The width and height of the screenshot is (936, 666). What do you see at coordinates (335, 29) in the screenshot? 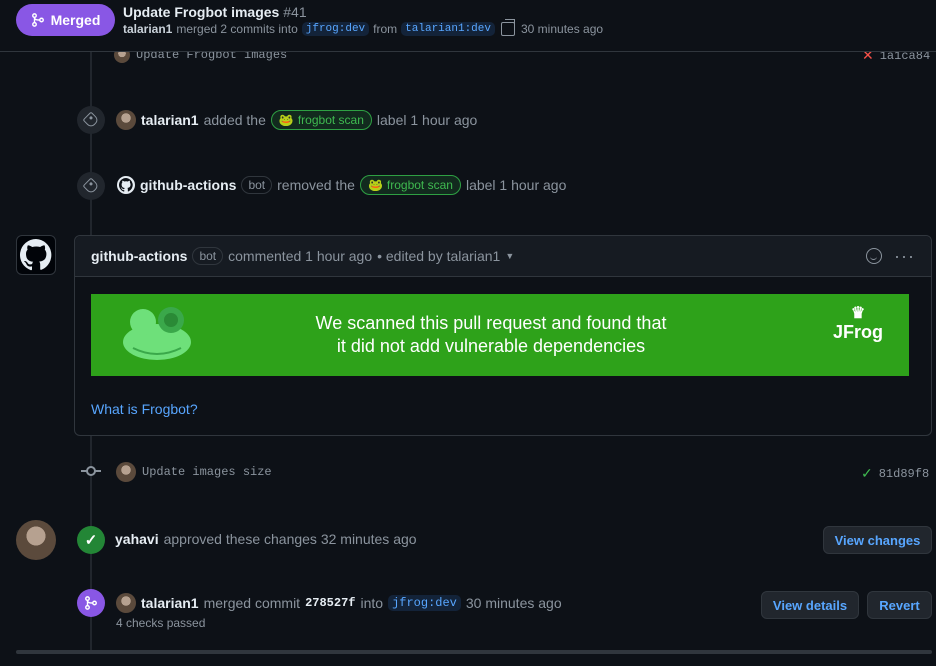
I see `base-branch: jfrog:dev` at bounding box center [335, 29].